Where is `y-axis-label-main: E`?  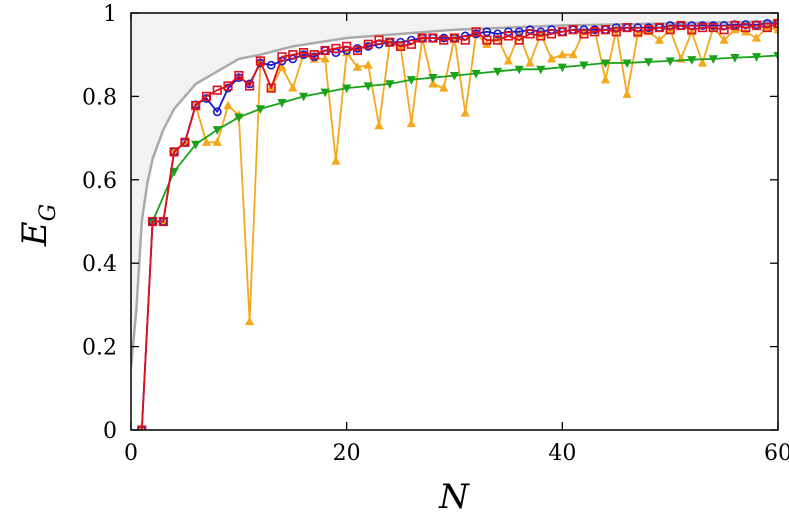 y-axis-label-main: E is located at coordinates (35, 234).